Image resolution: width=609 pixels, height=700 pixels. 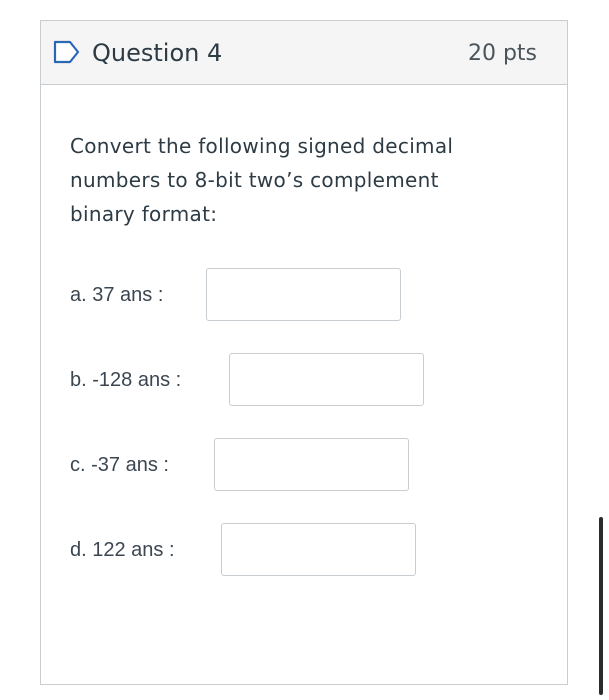 I want to click on bookmark-flag-icon, so click(x=67, y=52).